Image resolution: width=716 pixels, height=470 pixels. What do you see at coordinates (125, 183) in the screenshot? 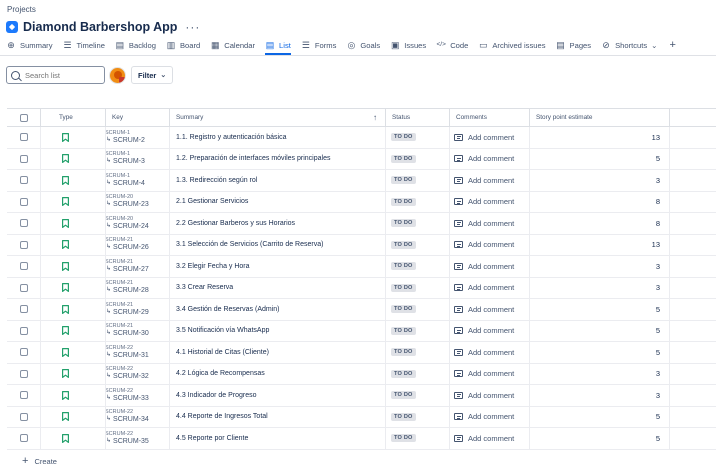
I see `issue-key-link: ↳ SCRUM-4` at bounding box center [125, 183].